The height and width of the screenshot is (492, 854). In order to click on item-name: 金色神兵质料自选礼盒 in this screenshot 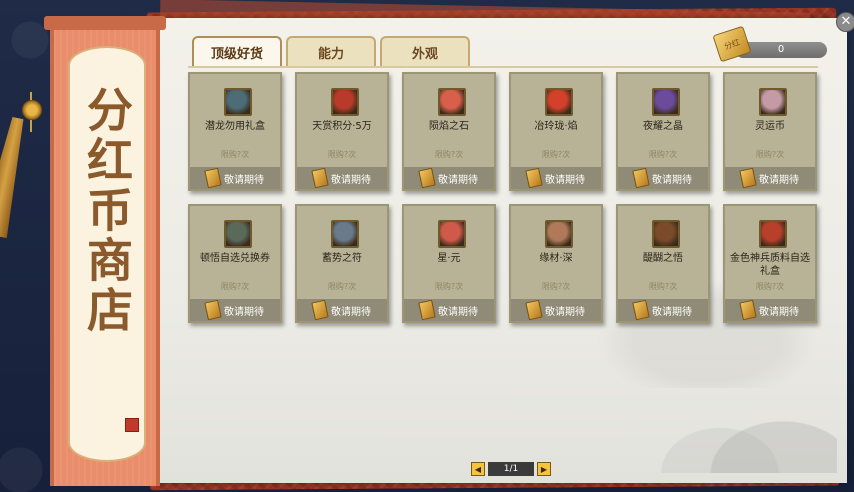, I will do `click(770, 265)`.